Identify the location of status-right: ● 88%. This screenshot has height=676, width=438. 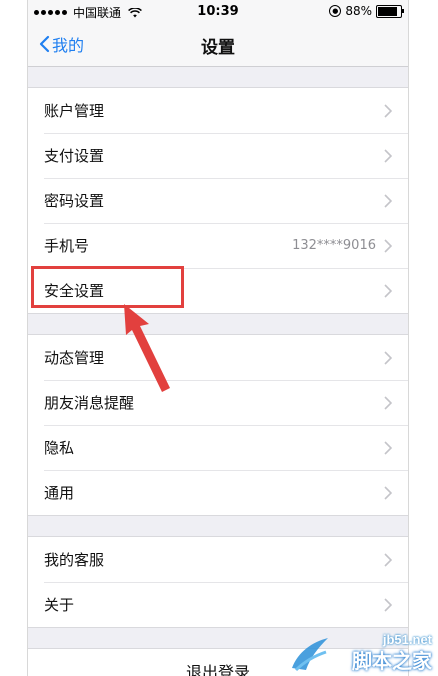
(366, 11).